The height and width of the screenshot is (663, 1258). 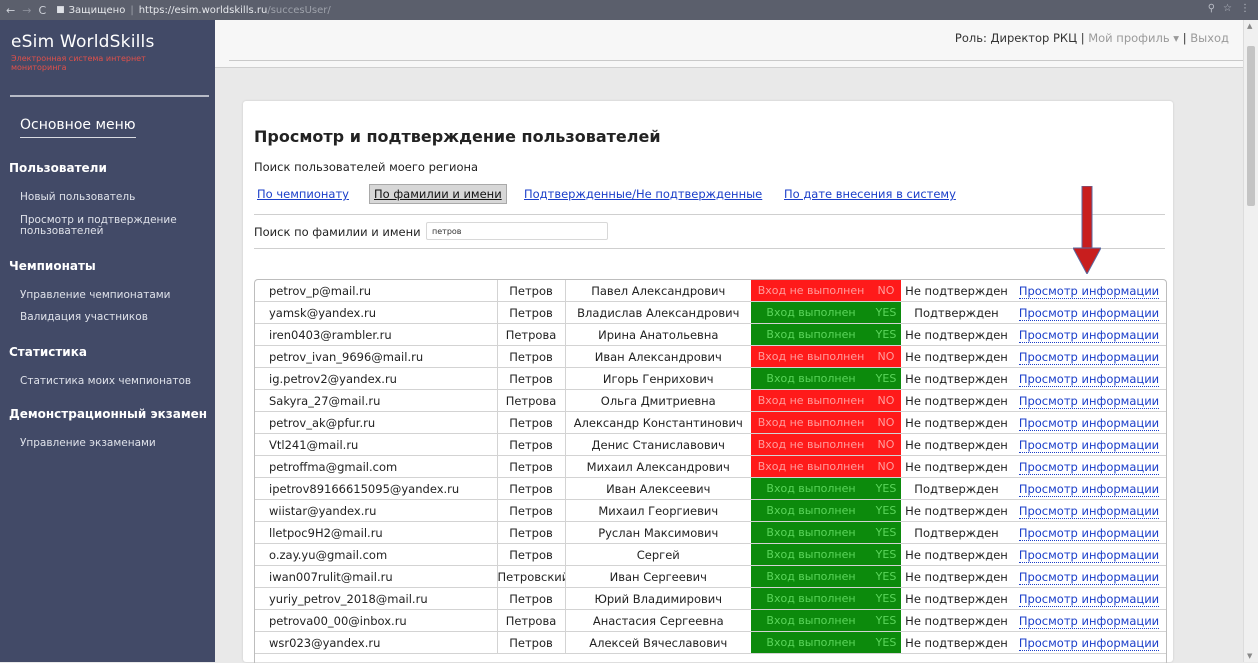 I want to click on cell-email: petrov_p@mail.ru, so click(x=376, y=291).